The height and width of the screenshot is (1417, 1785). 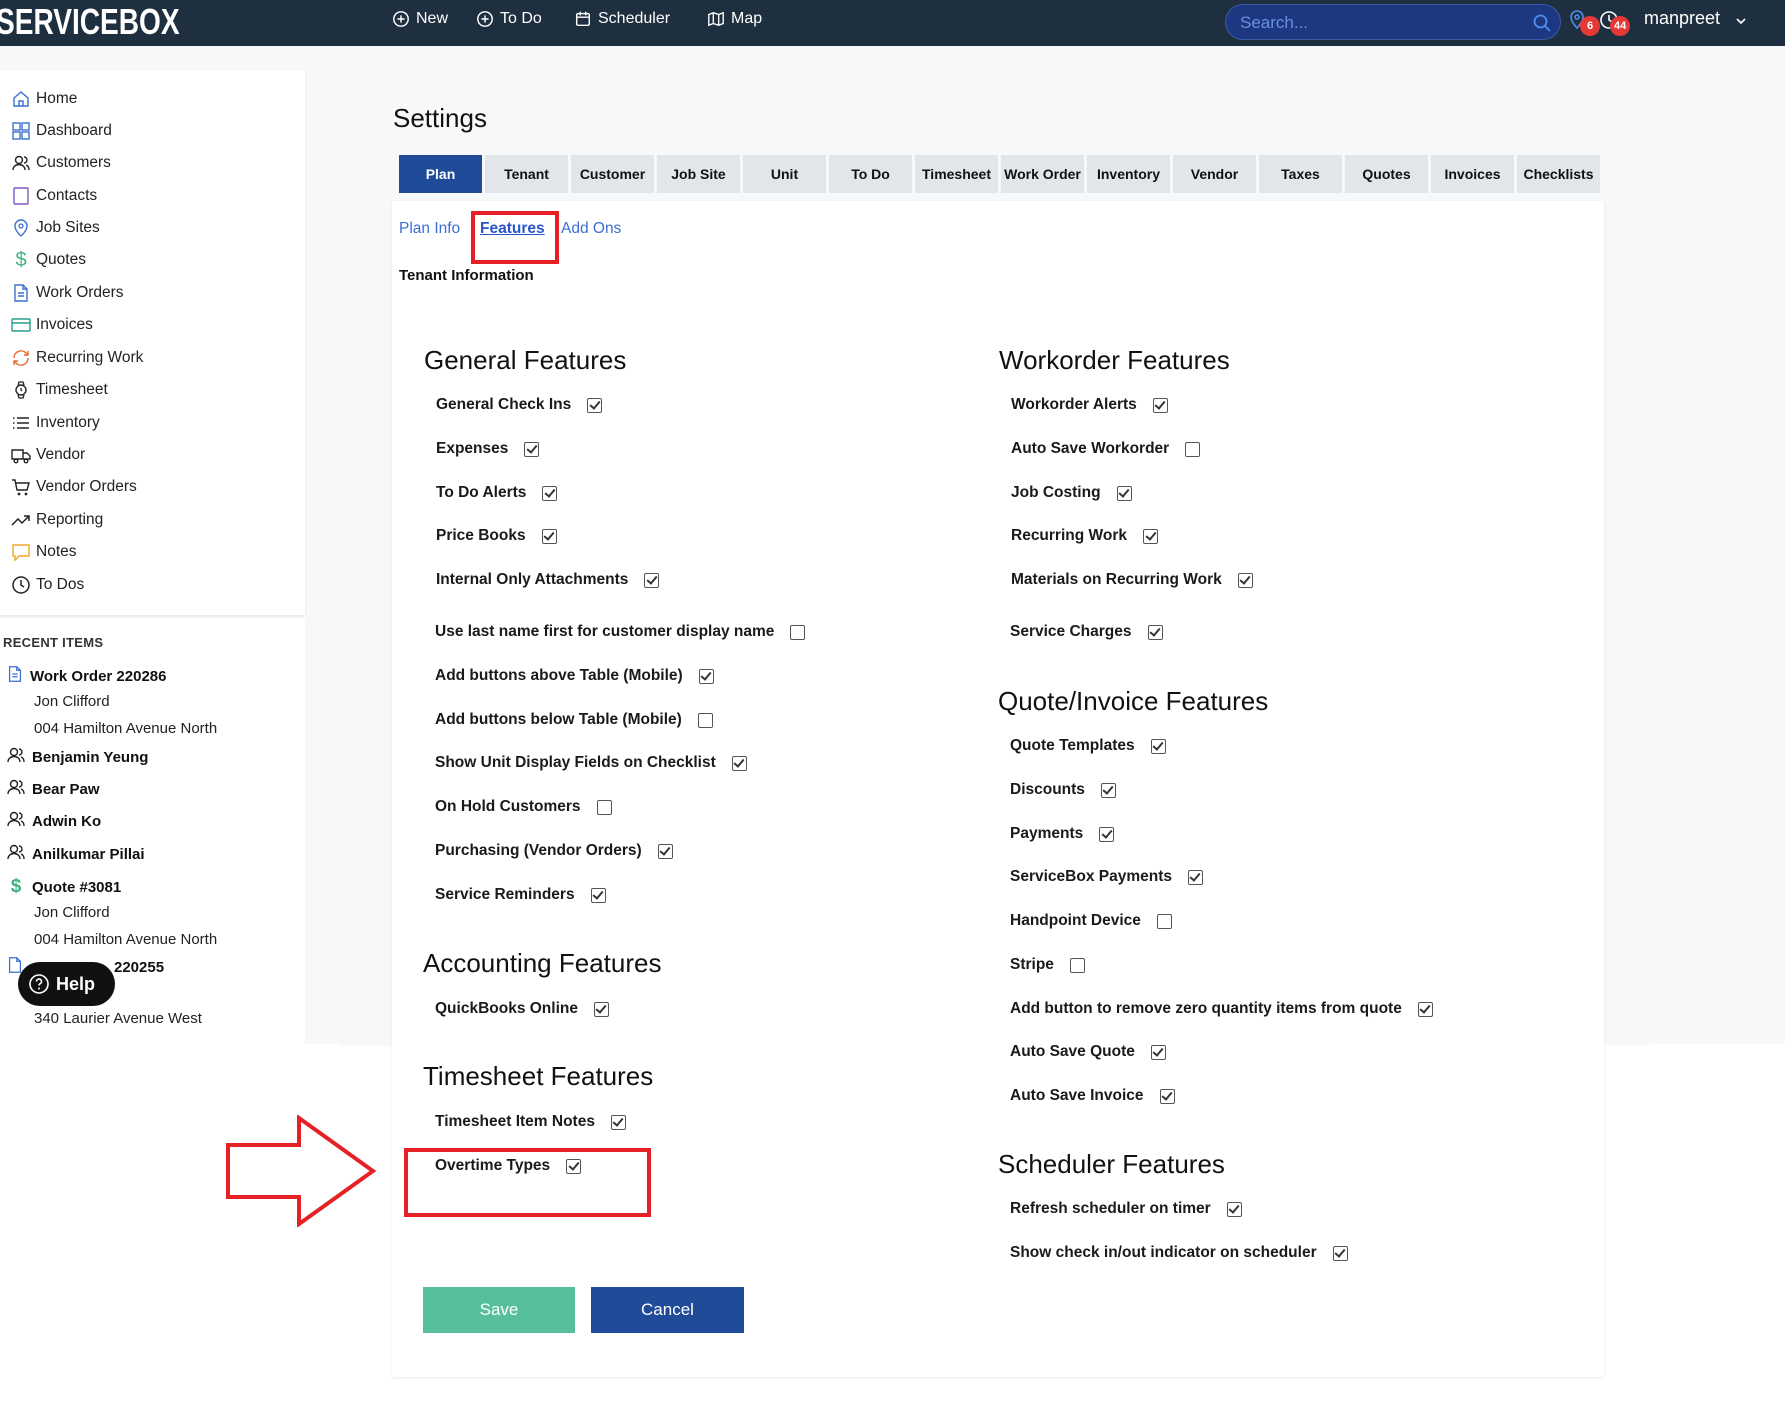 What do you see at coordinates (1380, 23) in the screenshot?
I see `search-input` at bounding box center [1380, 23].